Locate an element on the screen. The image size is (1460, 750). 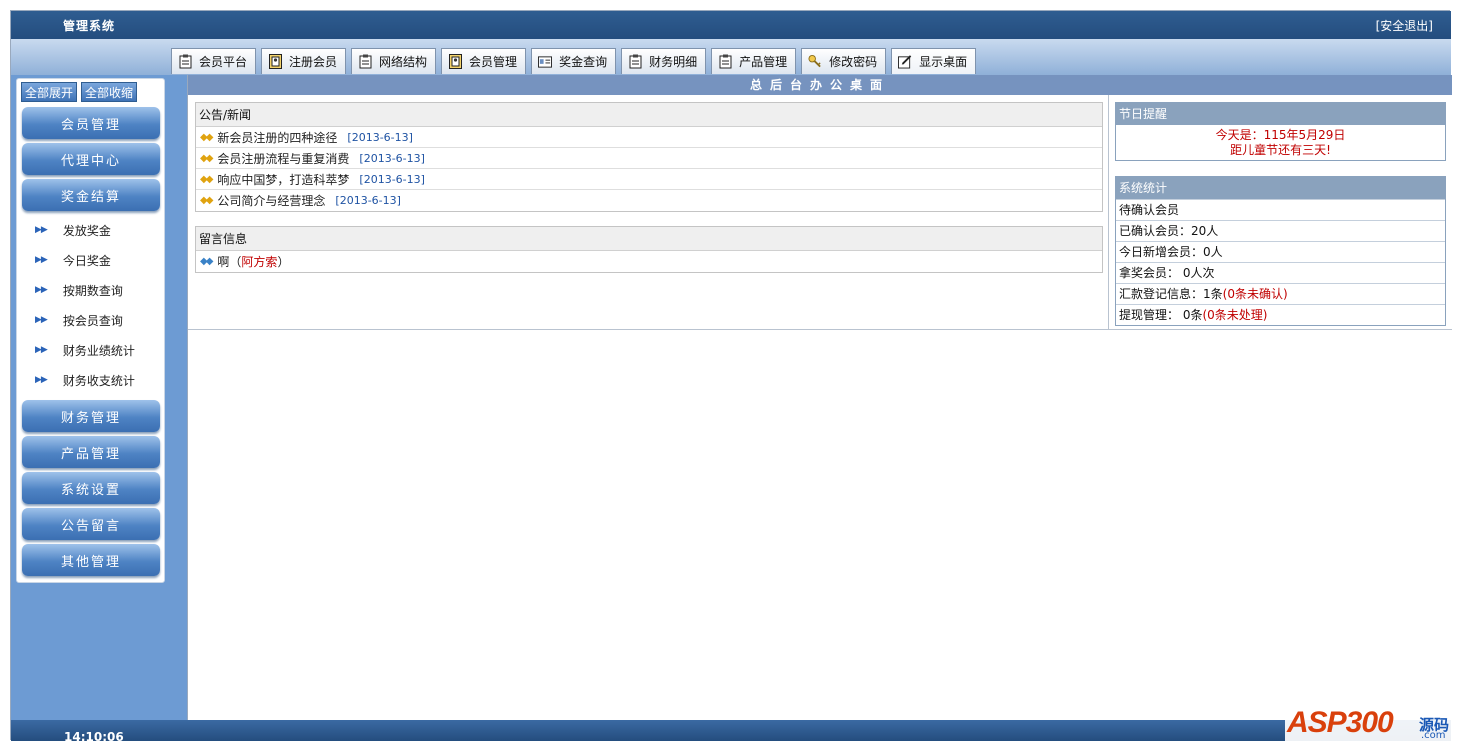
tab-label: 会员平台 is located at coordinates (223, 62).